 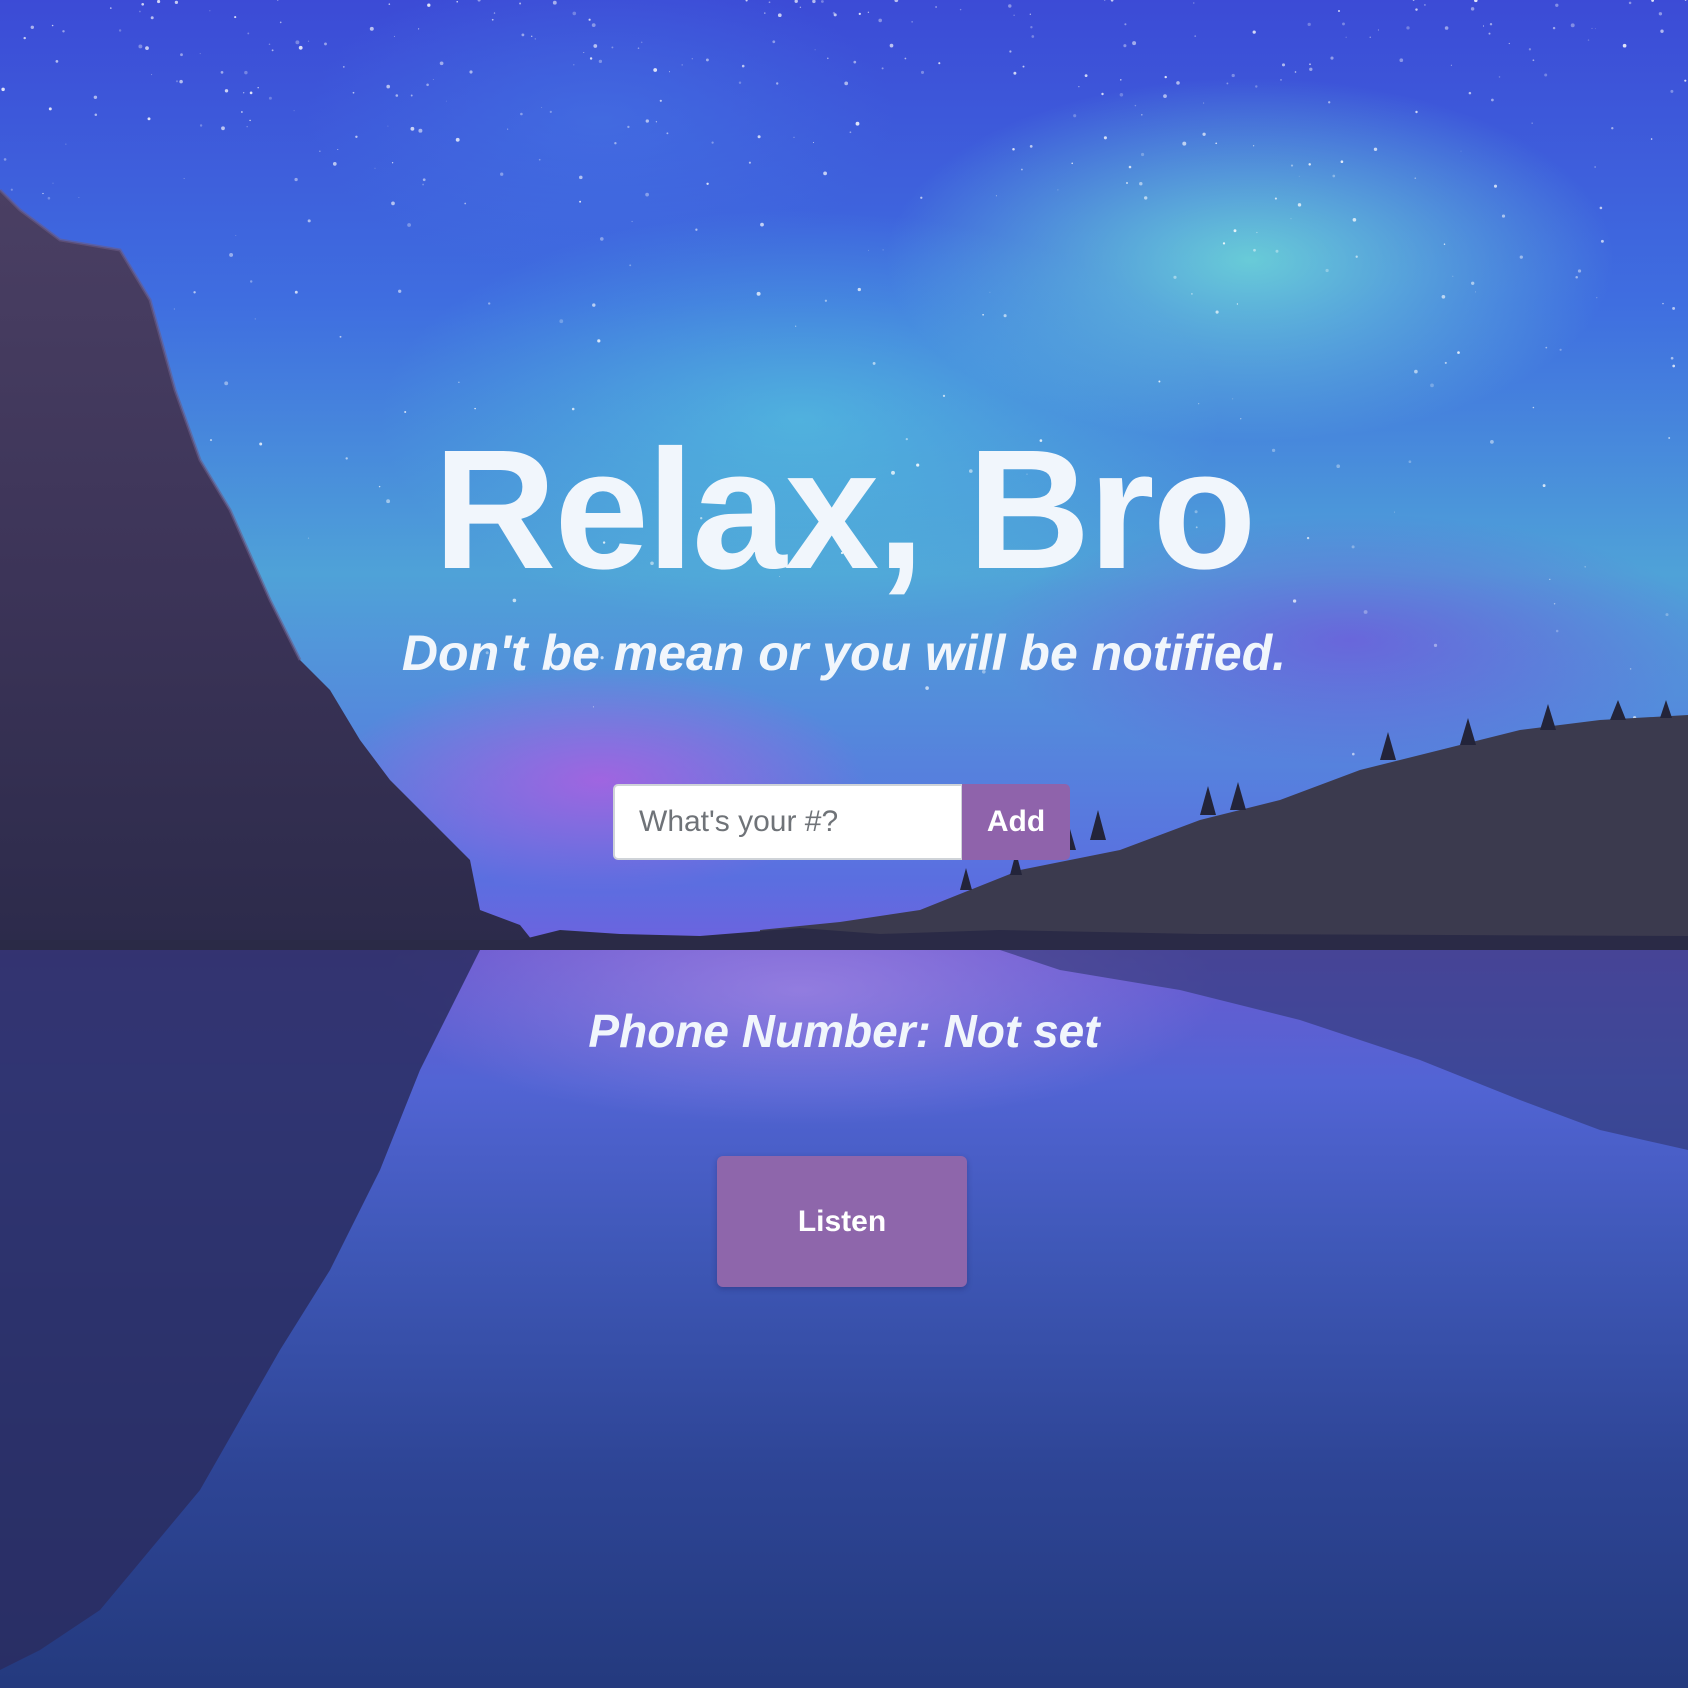 I want to click on add-button: Add, so click(x=1016, y=822).